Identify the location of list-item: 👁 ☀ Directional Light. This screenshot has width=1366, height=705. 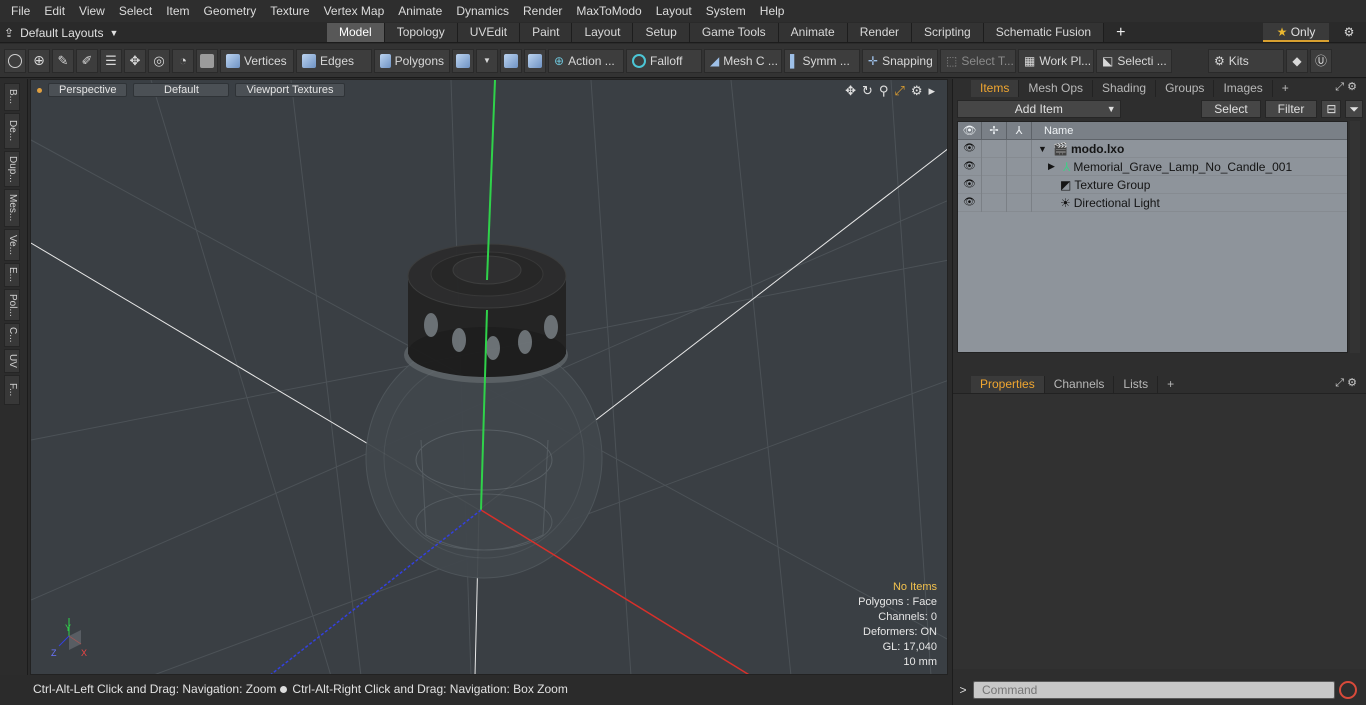
(1152, 202).